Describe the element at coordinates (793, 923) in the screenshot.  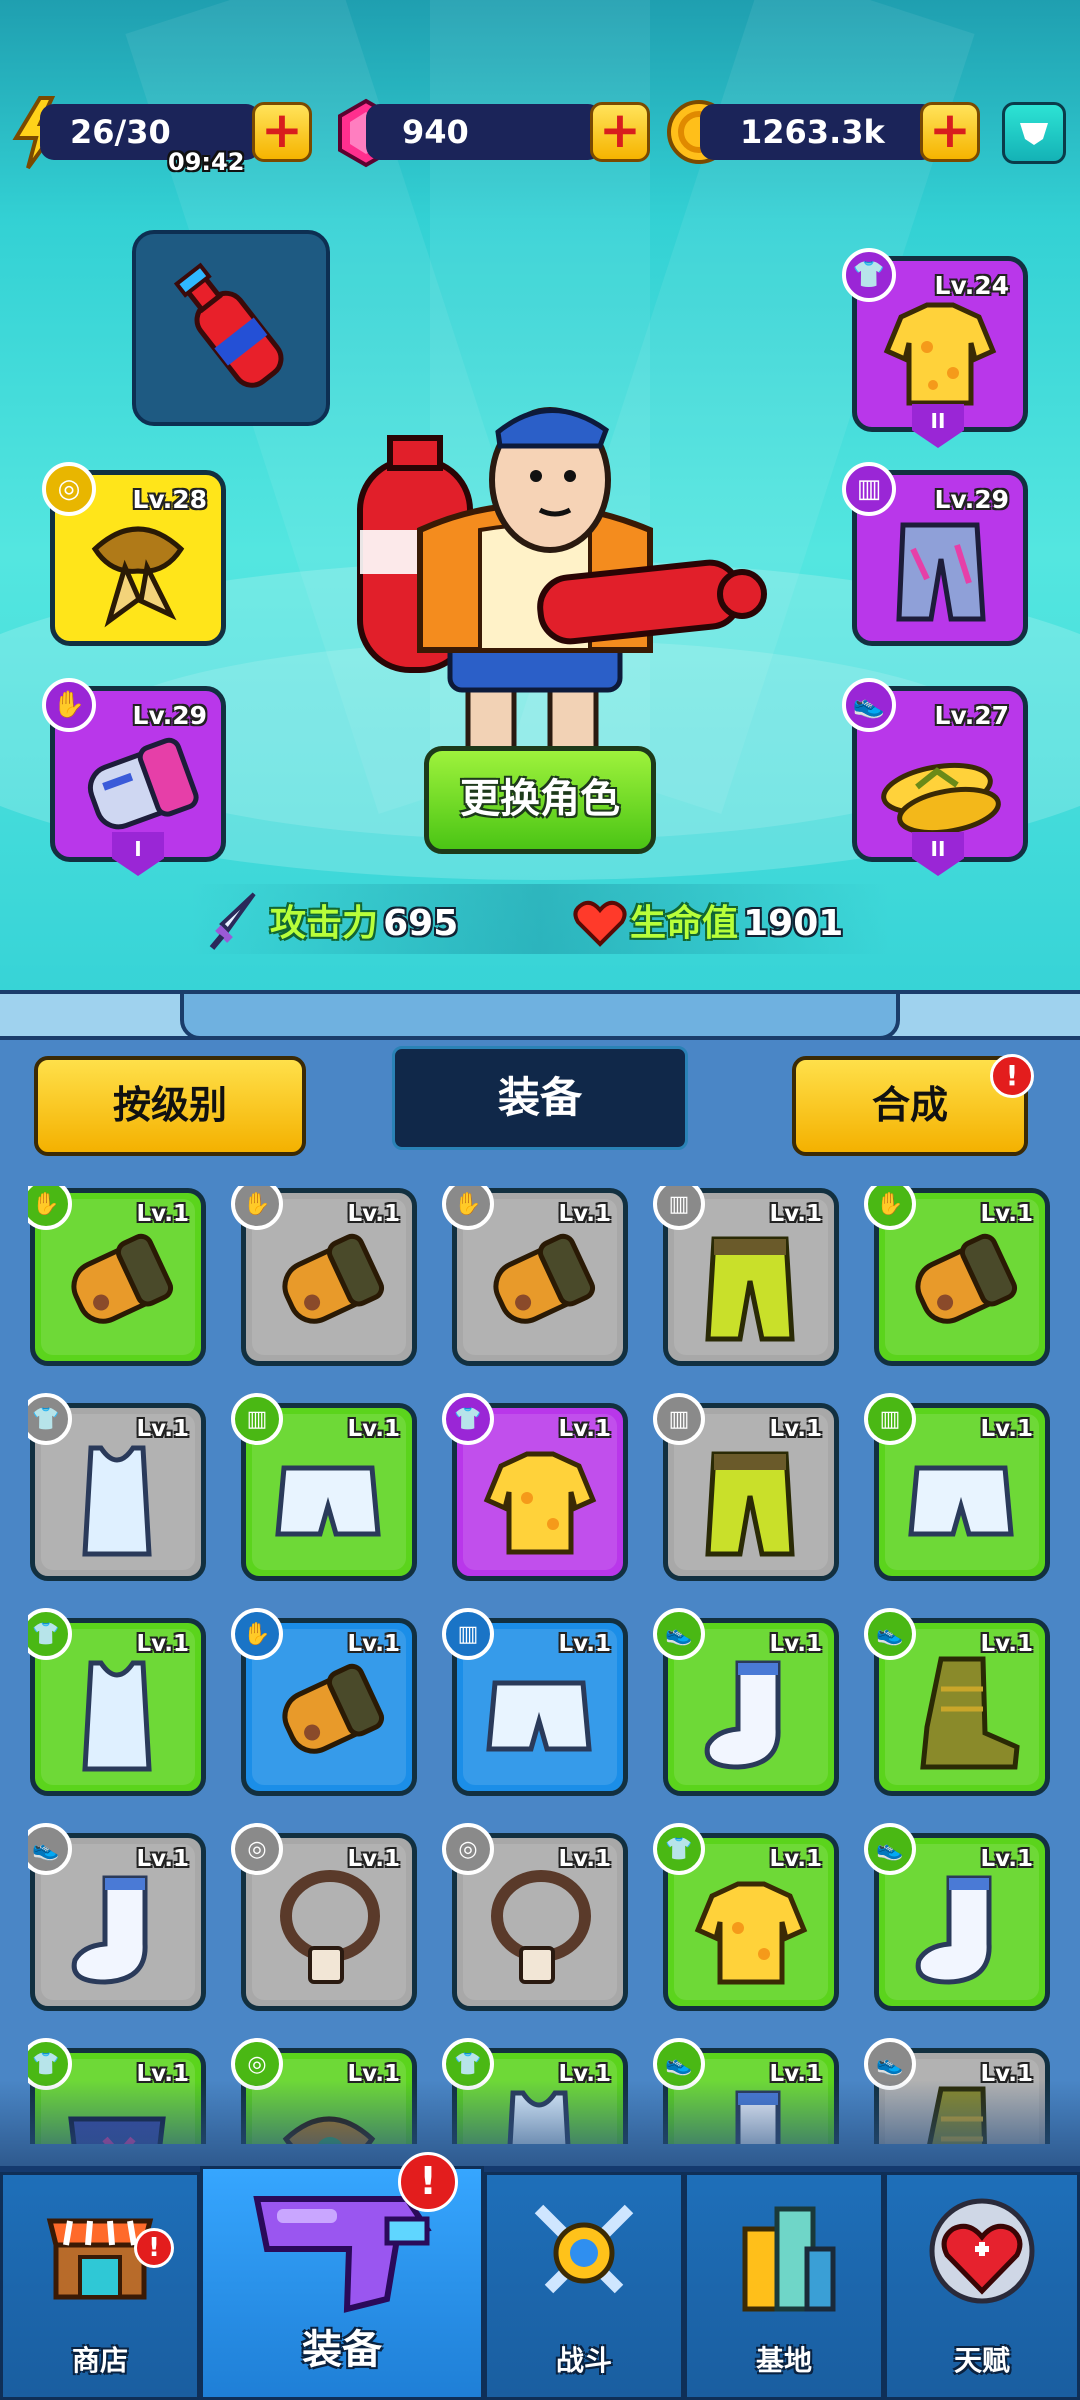
I see `hp-value: 1901` at that location.